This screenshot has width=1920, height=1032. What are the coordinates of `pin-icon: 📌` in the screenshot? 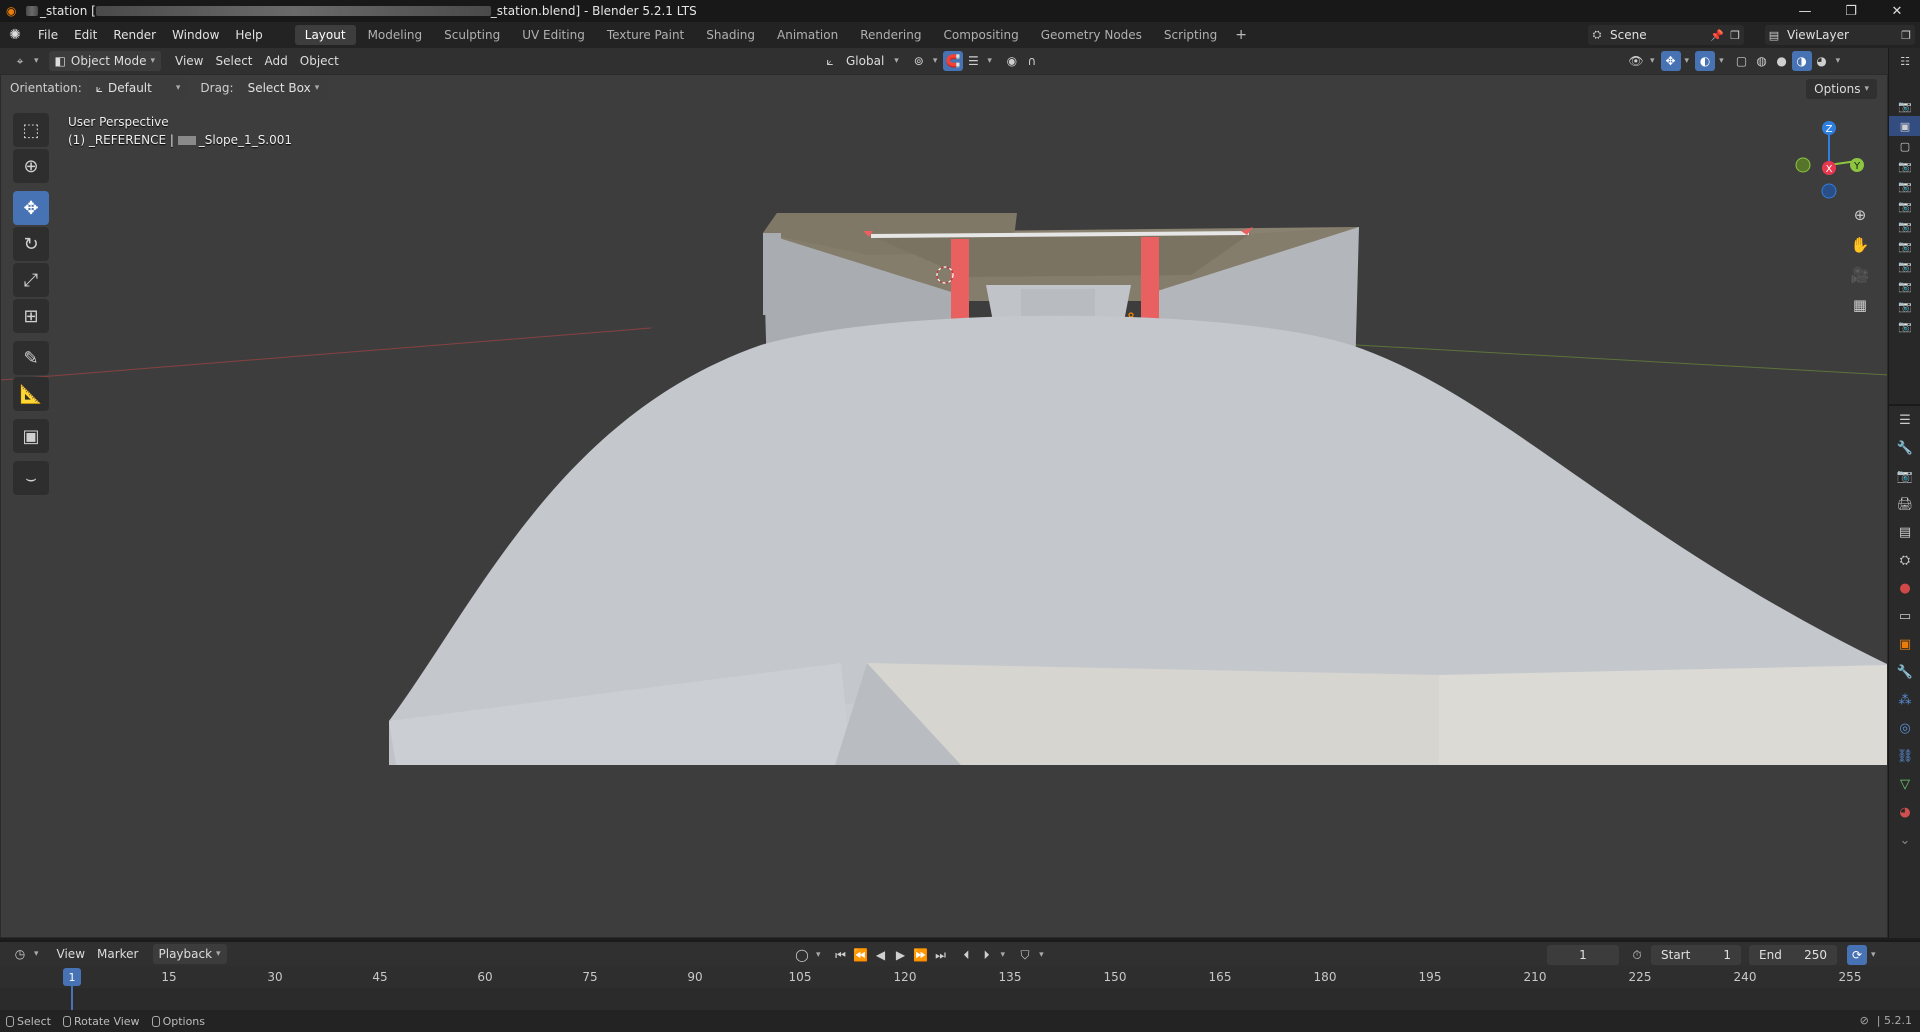 It's located at (1717, 35).